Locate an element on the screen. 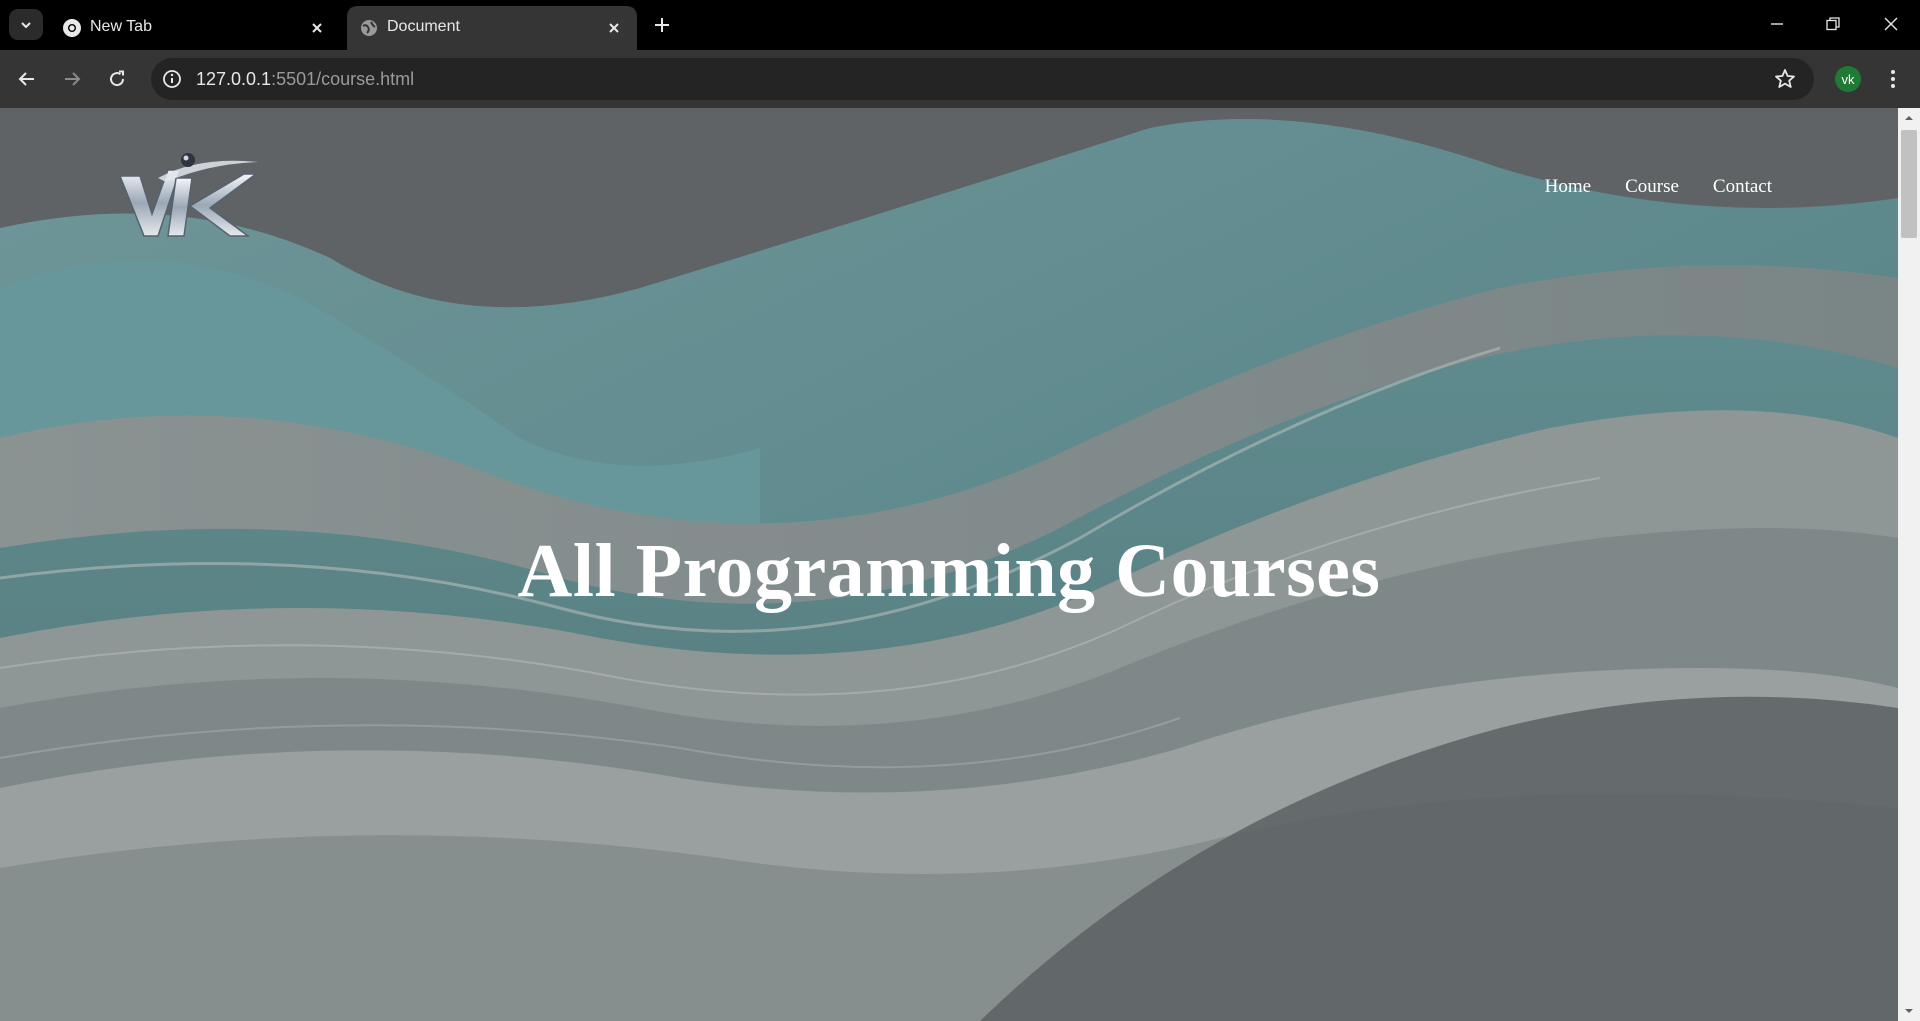  site-nav: Home Course Contact is located at coordinates (1658, 187).